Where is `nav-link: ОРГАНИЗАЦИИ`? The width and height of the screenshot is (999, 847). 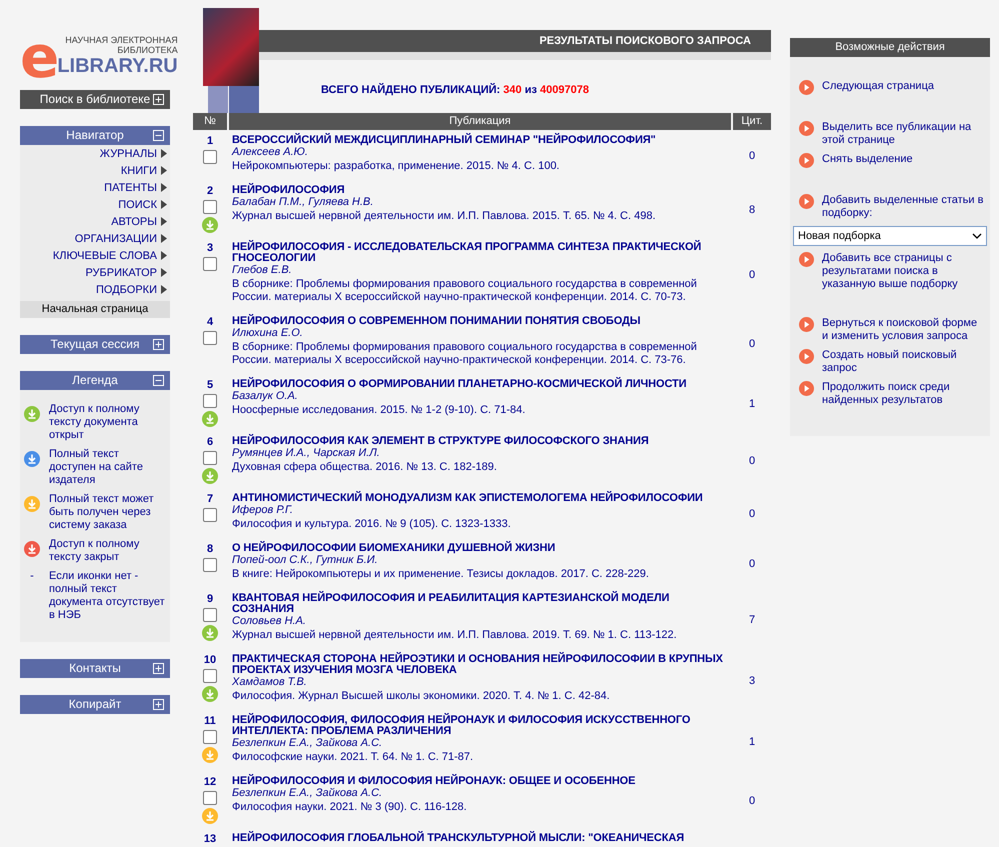 nav-link: ОРГАНИЗАЦИИ is located at coordinates (95, 238).